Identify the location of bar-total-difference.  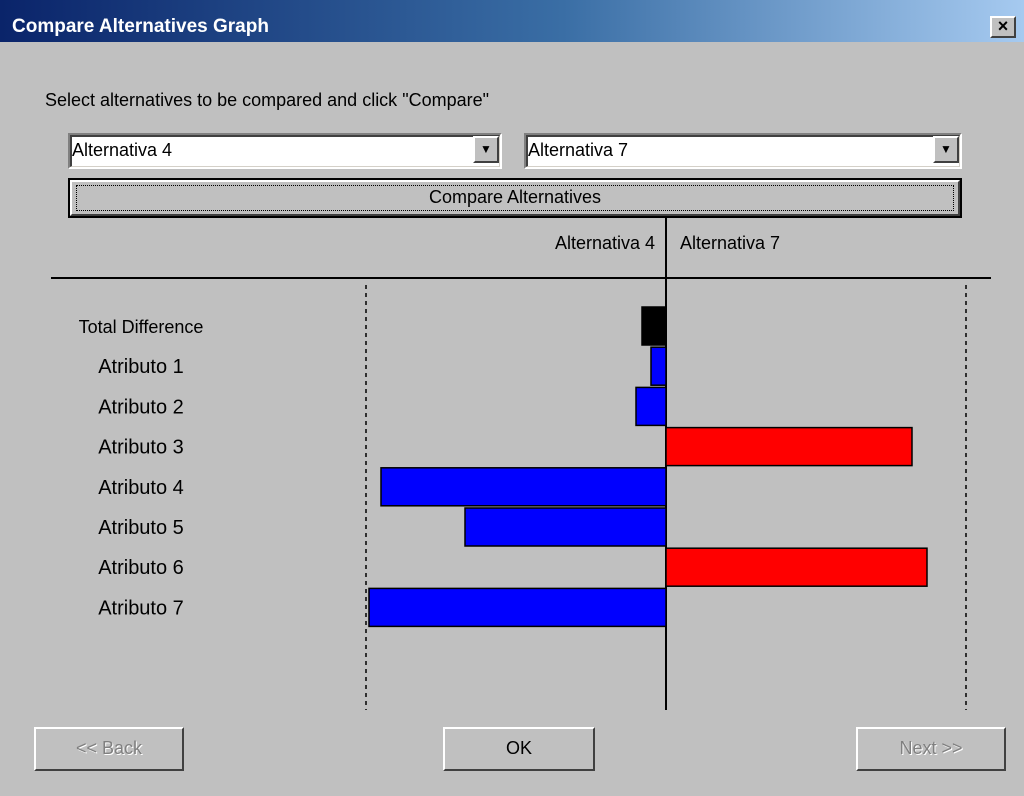
(654, 326).